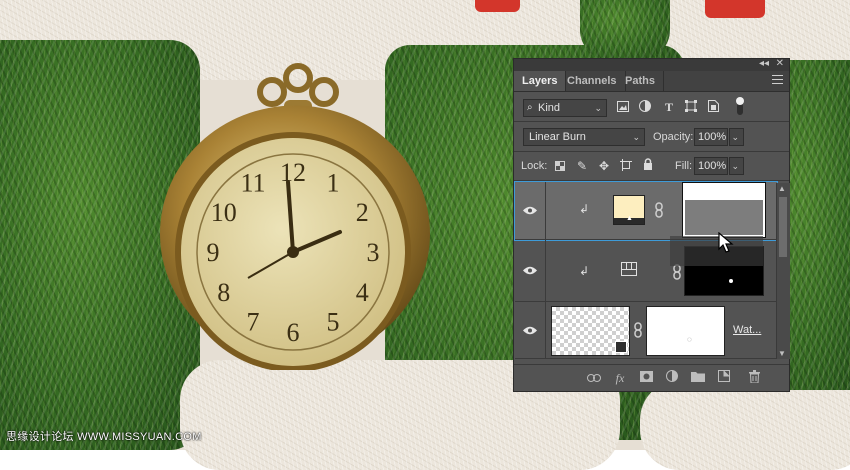 This screenshot has height=470, width=850. I want to click on levels-adjustment-icon, so click(629, 269).